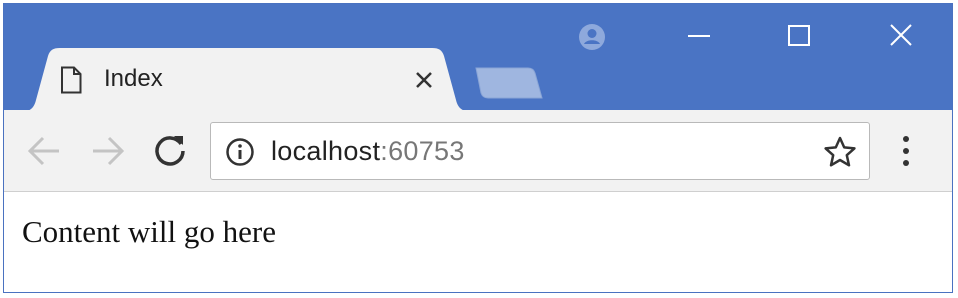  Describe the element at coordinates (149, 231) in the screenshot. I see `content-text: Content will go here` at that location.